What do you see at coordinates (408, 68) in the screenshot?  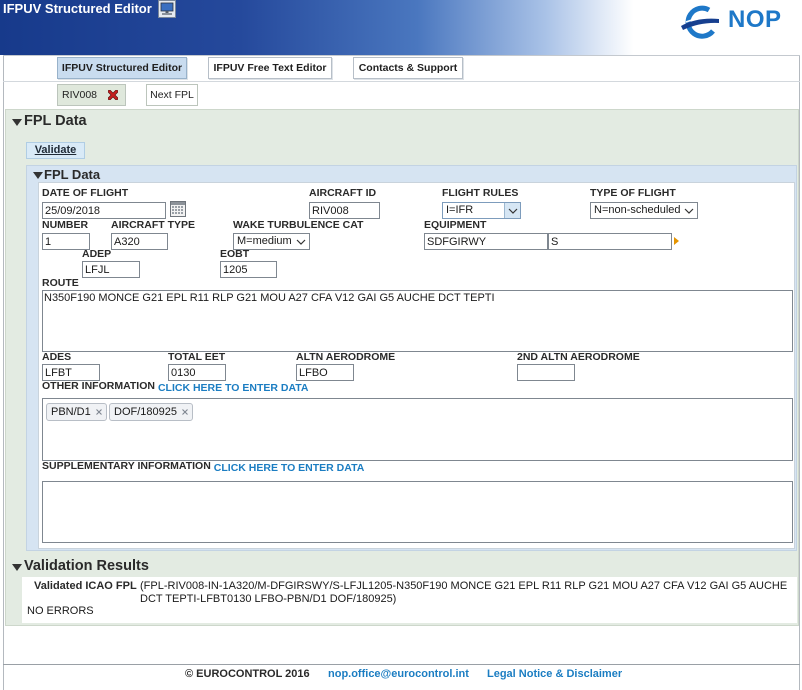 I see `tab-contacts-support: Contacts & Support` at bounding box center [408, 68].